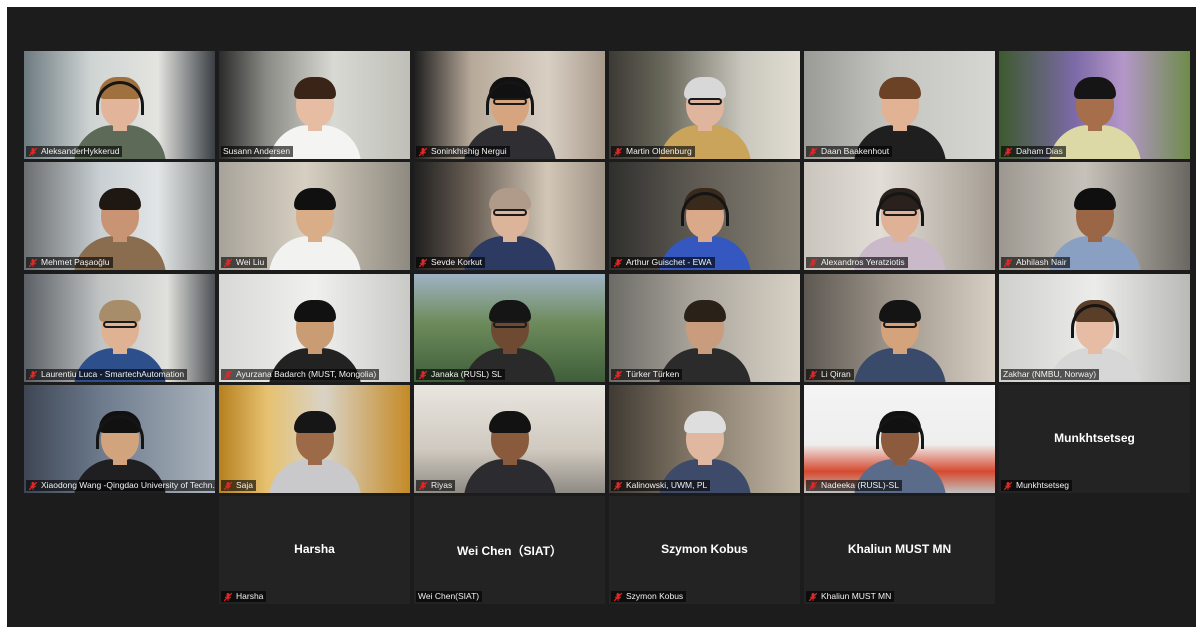 The width and height of the screenshot is (1203, 634). Describe the element at coordinates (457, 262) in the screenshot. I see `participant-name-text: Sevde Korkut` at that location.